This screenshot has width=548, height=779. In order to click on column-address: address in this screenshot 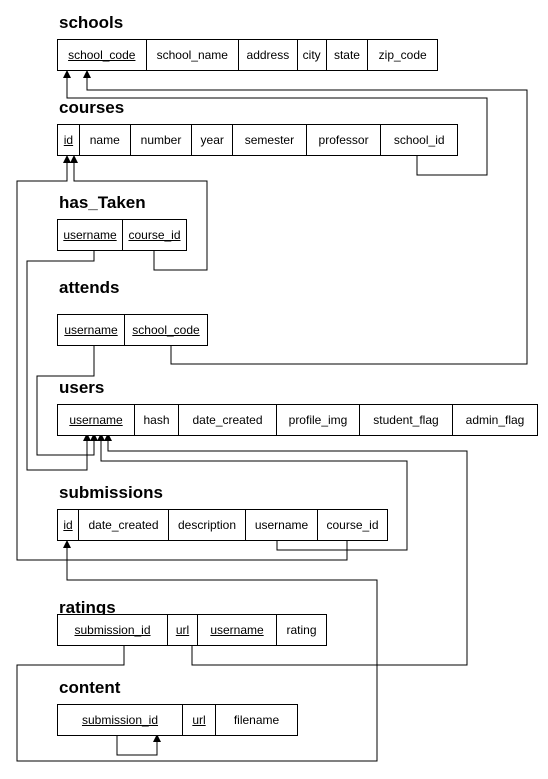, I will do `click(268, 55)`.